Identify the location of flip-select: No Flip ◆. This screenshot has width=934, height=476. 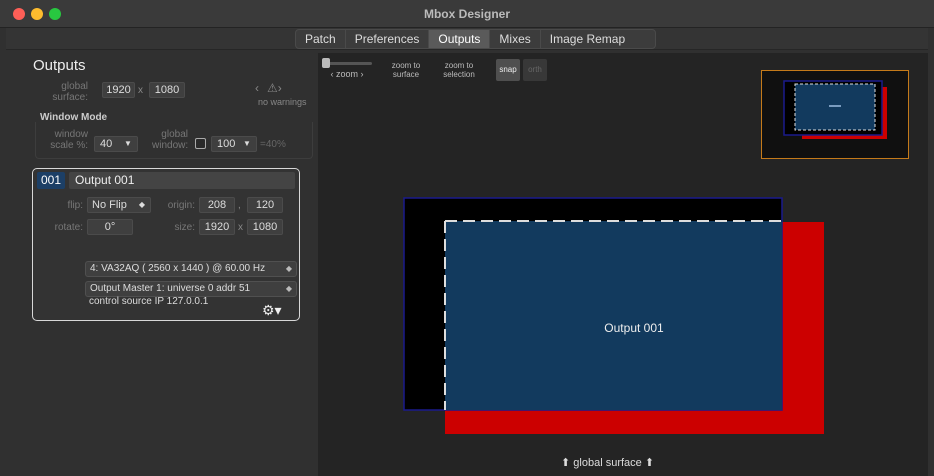
(119, 205).